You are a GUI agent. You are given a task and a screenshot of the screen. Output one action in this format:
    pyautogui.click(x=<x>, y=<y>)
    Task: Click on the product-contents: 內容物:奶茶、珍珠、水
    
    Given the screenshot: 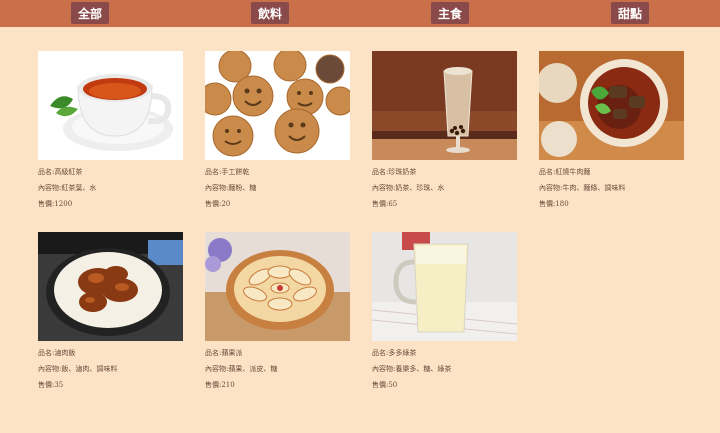 What is the action you would take?
    pyautogui.click(x=408, y=188)
    